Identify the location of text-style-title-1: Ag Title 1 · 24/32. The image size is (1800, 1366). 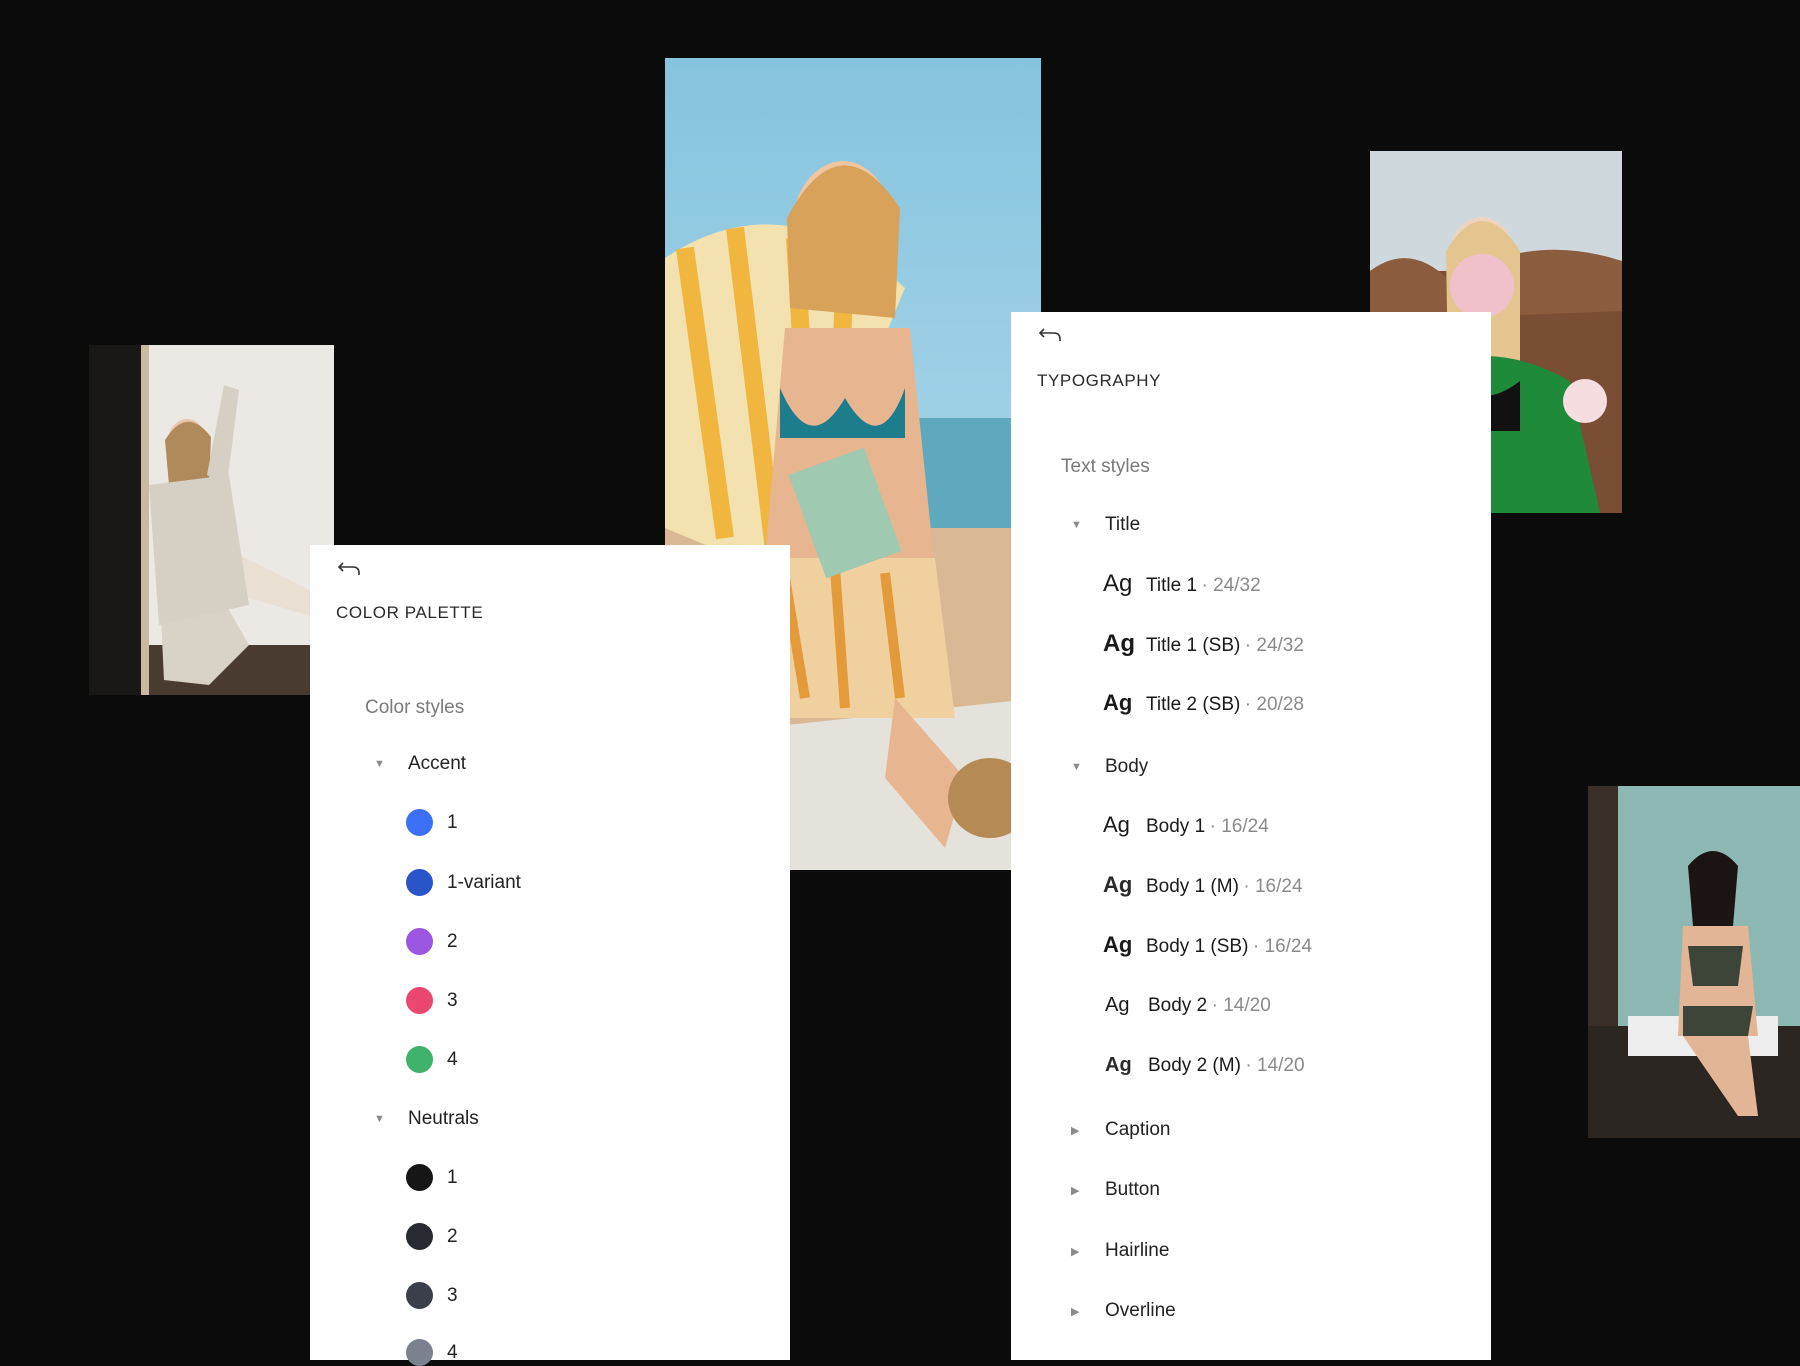
(1182, 584).